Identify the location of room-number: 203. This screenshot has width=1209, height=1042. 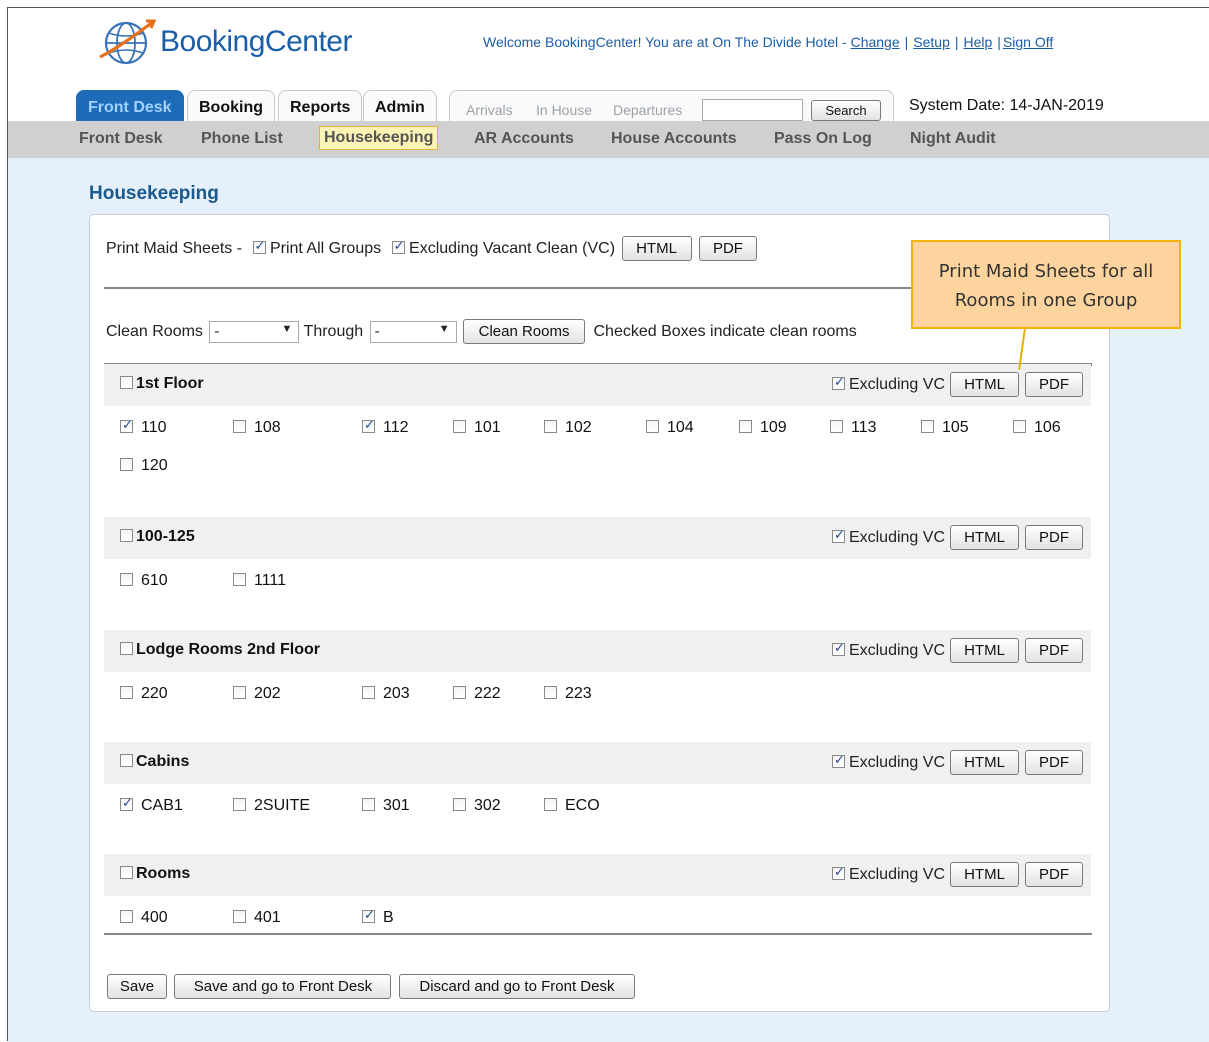
(396, 693).